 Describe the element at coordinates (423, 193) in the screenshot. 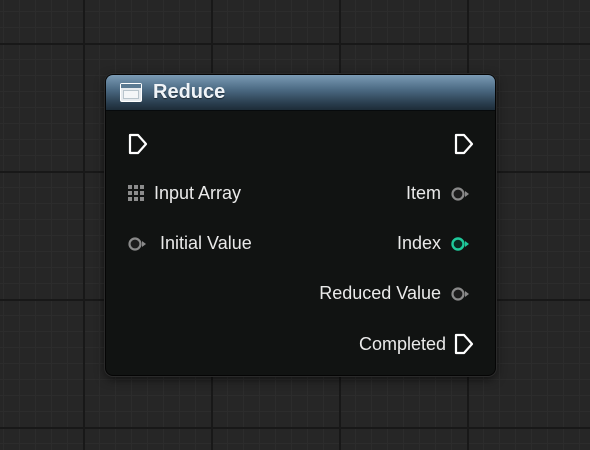

I see `item-label: Item` at that location.